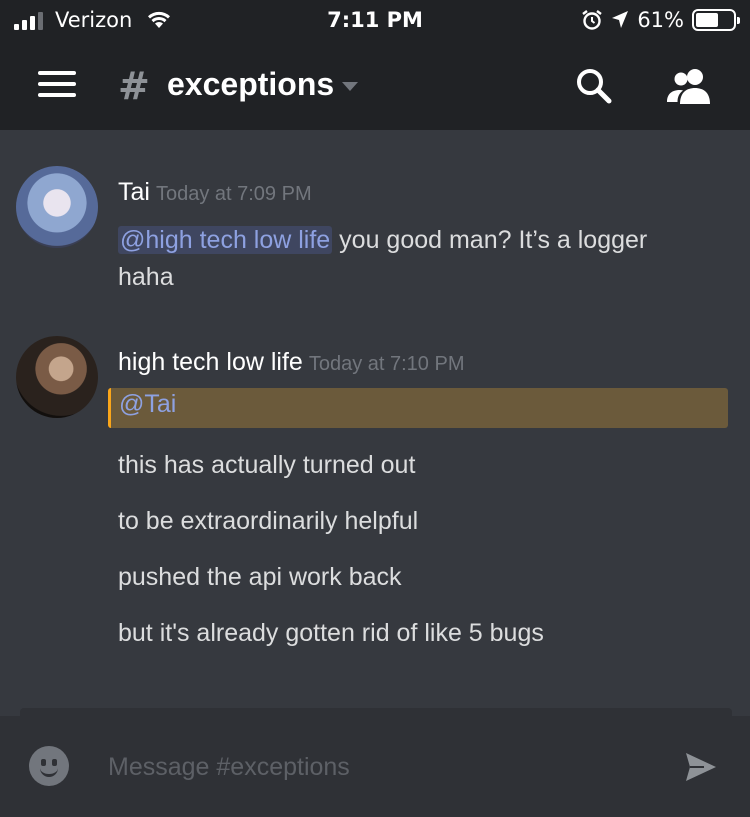  What do you see at coordinates (134, 192) in the screenshot?
I see `author-name: Tai` at bounding box center [134, 192].